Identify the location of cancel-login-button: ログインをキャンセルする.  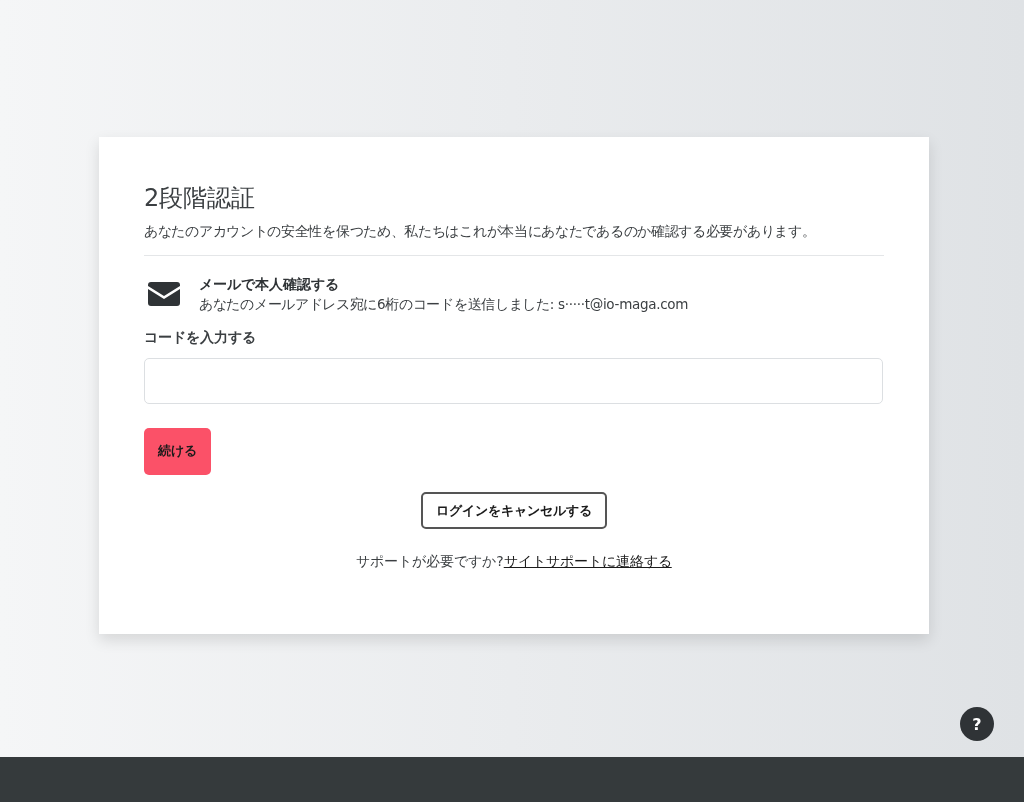
(514, 510).